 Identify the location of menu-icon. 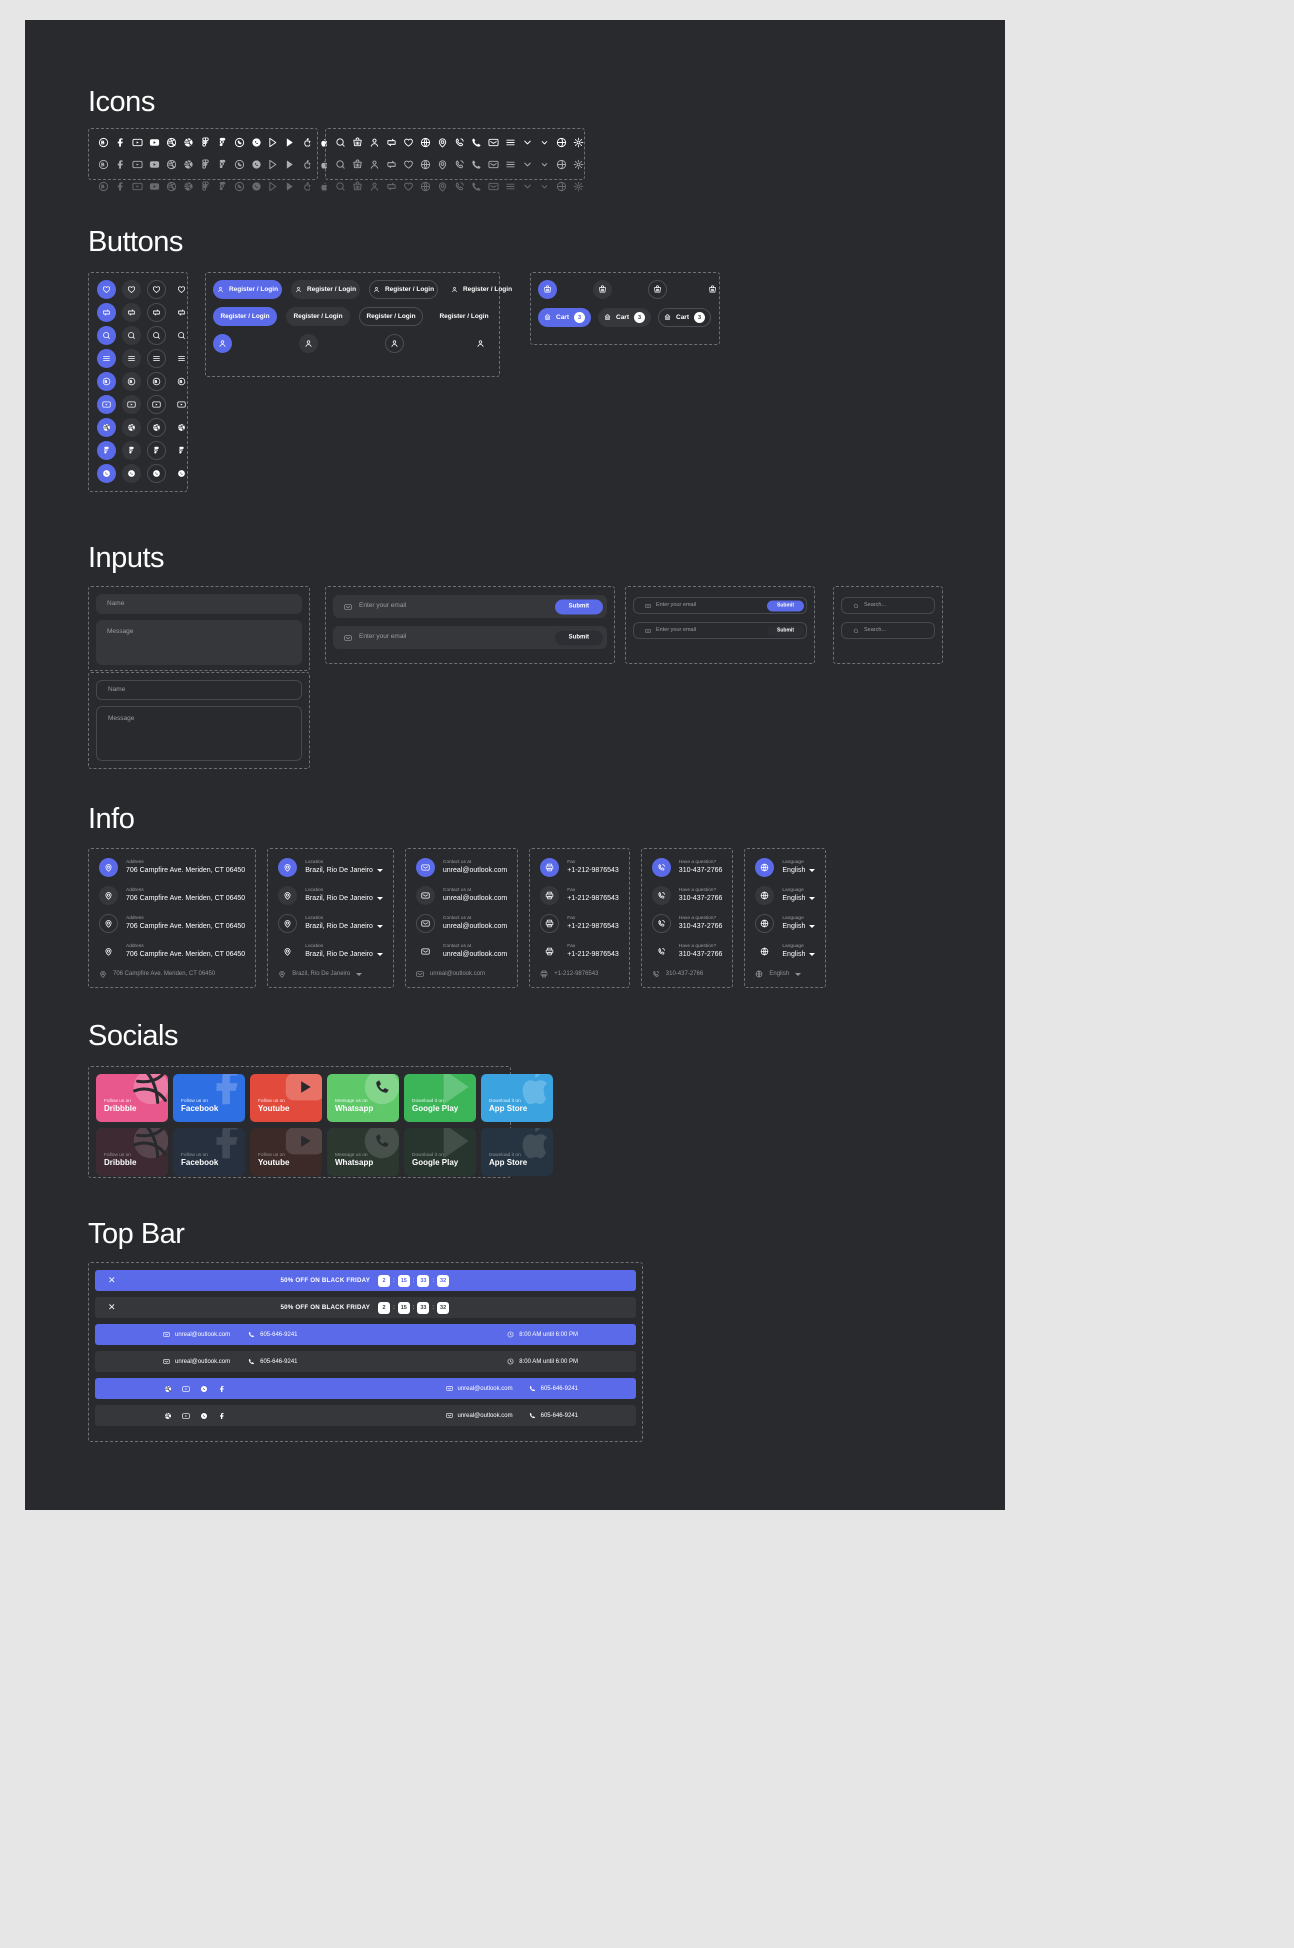
(510, 142).